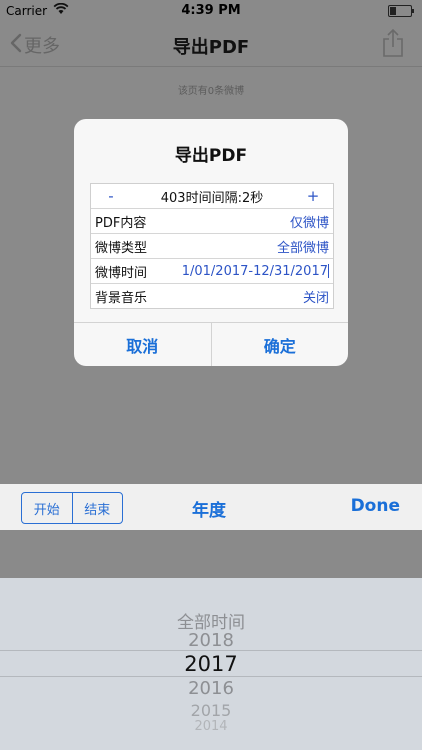 The height and width of the screenshot is (750, 422). Describe the element at coordinates (257, 271) in the screenshot. I see `weibo-time-field: 1/01/2017-12/31/2017` at that location.